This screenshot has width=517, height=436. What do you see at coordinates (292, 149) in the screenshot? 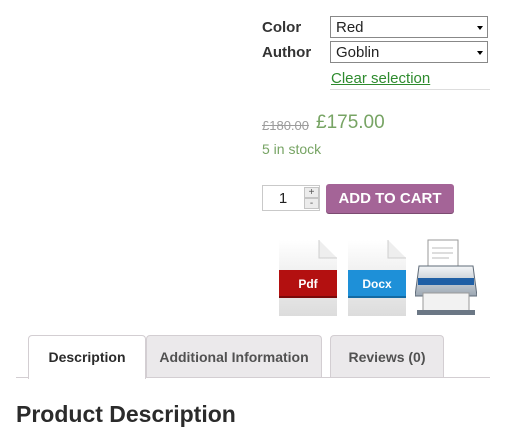
I see `stock-status: 5 in stock` at bounding box center [292, 149].